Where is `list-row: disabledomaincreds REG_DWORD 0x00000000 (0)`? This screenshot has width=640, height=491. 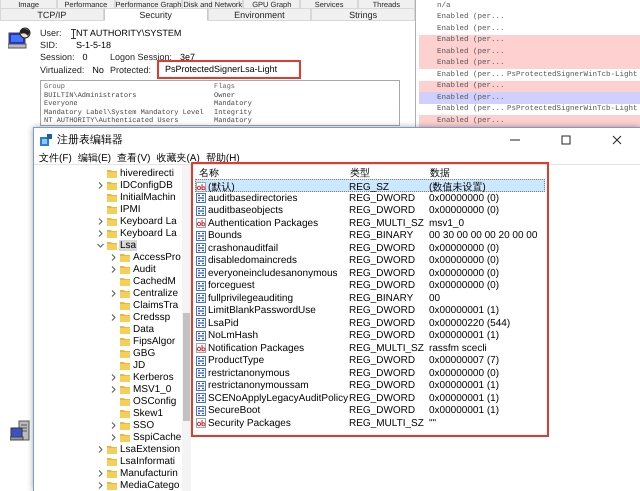
list-row: disabledomaincreds REG_DWORD 0x00000000 (0) is located at coordinates (370, 260).